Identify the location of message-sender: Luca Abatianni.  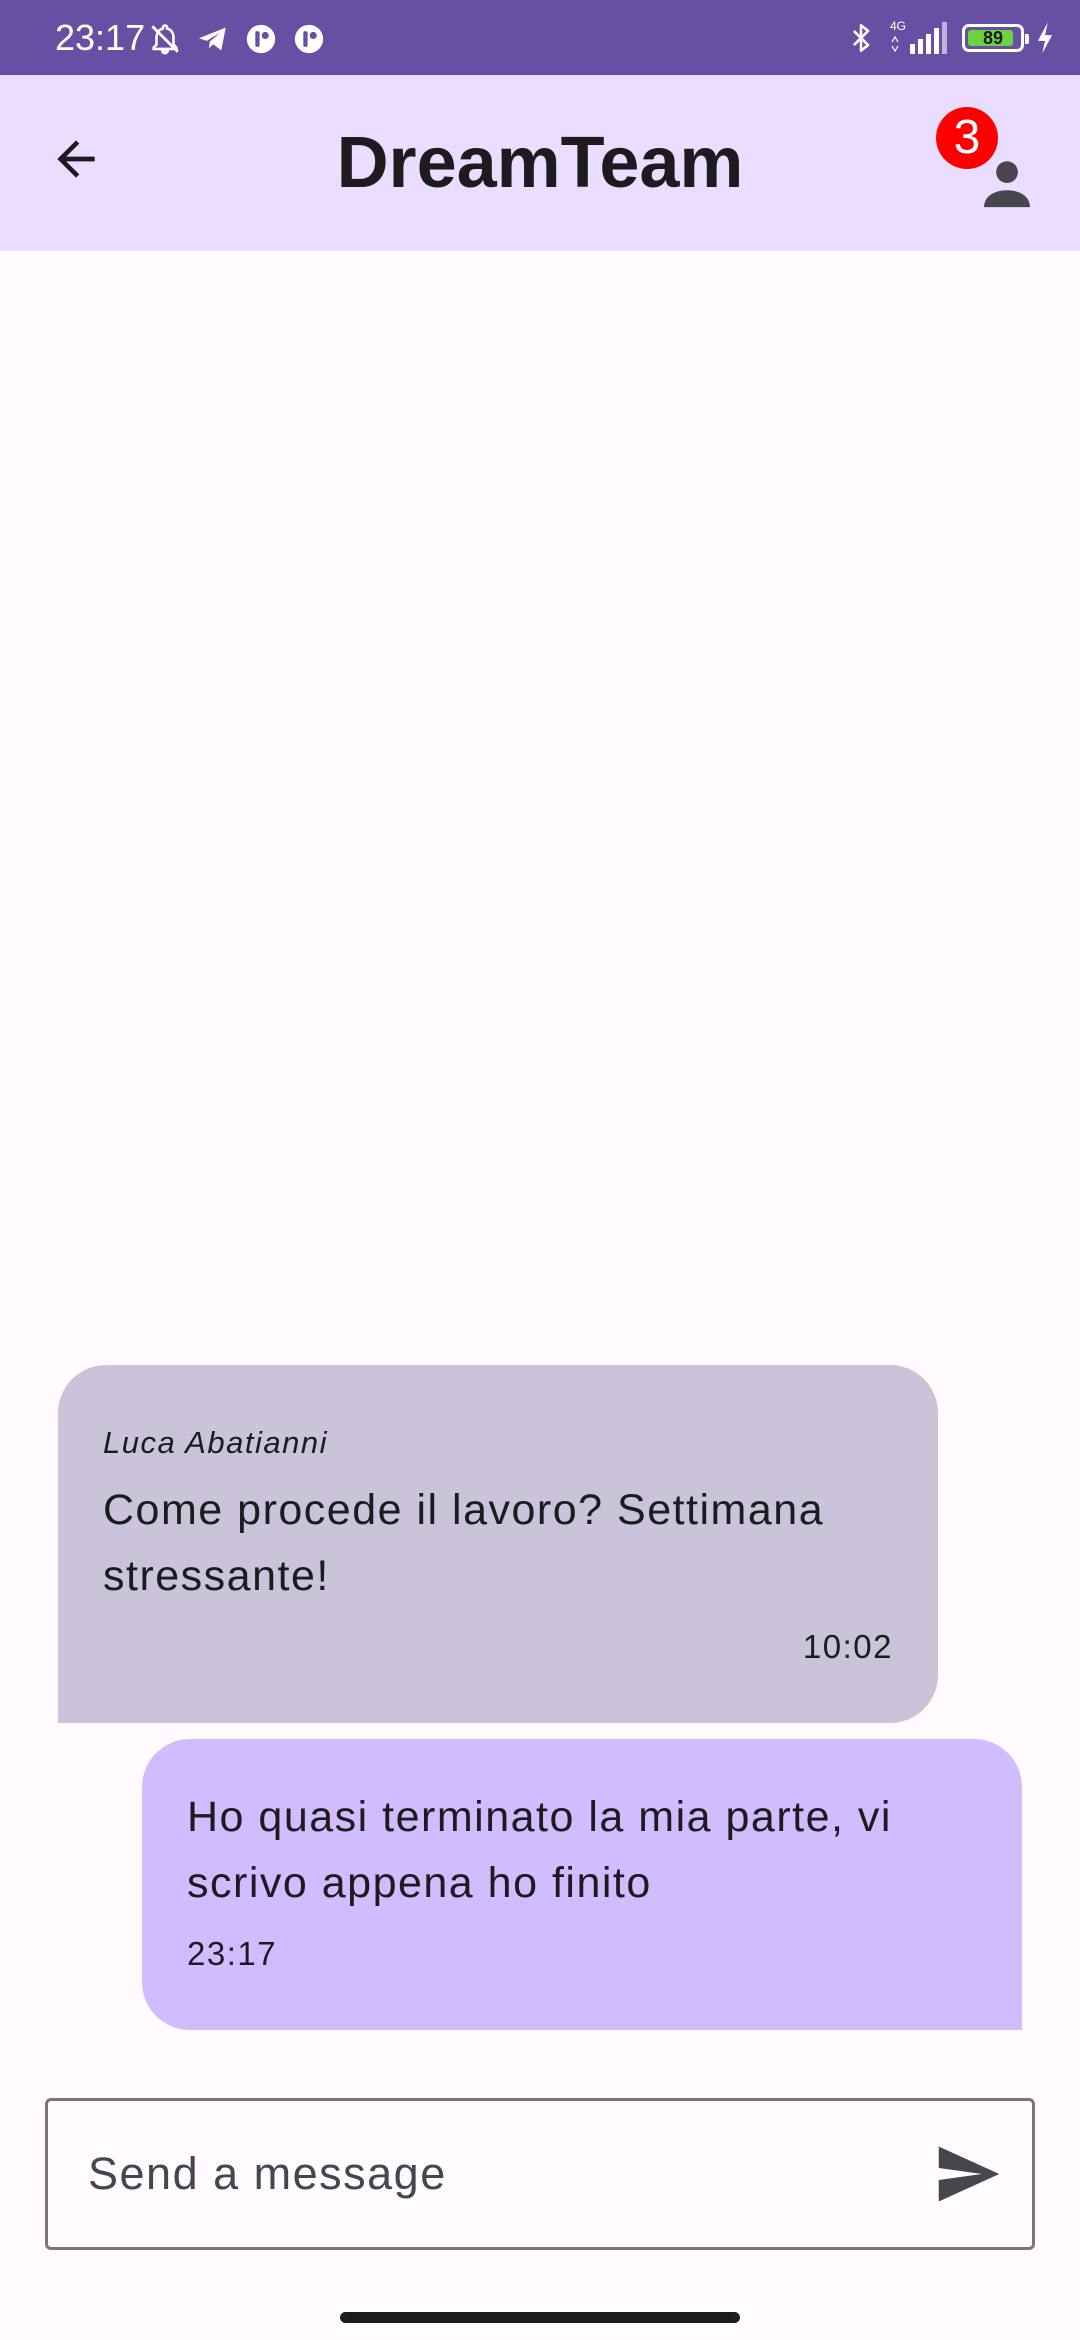
(215, 1442).